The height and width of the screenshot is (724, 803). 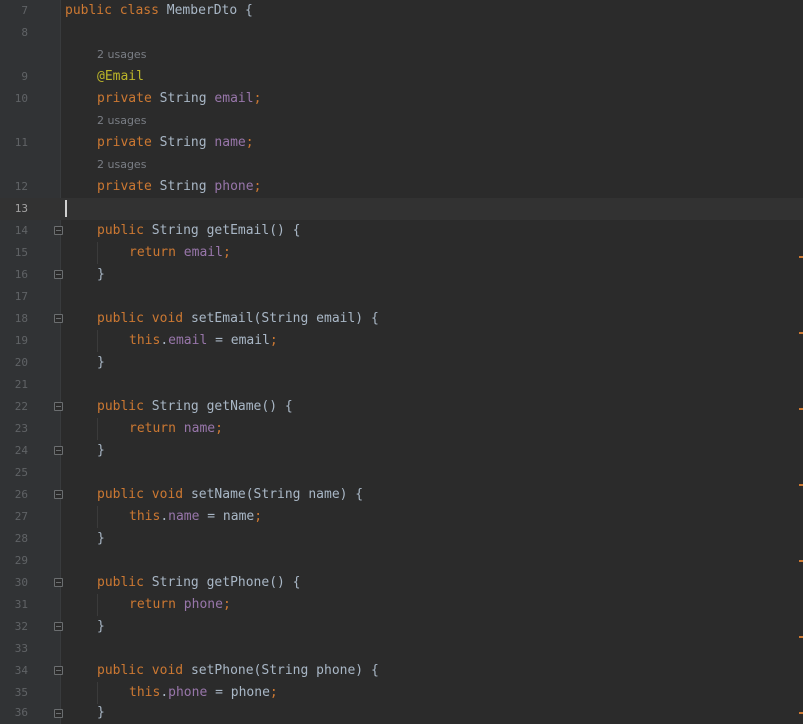 I want to click on code-line-20: 20 }, so click(x=401, y=363).